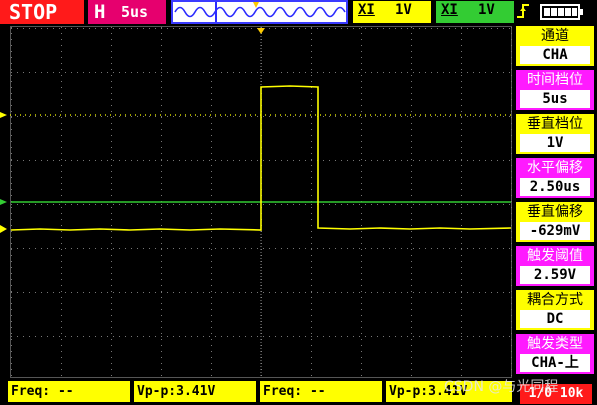 This screenshot has height=405, width=597. I want to click on trigger-level-marker-icon, so click(3, 115).